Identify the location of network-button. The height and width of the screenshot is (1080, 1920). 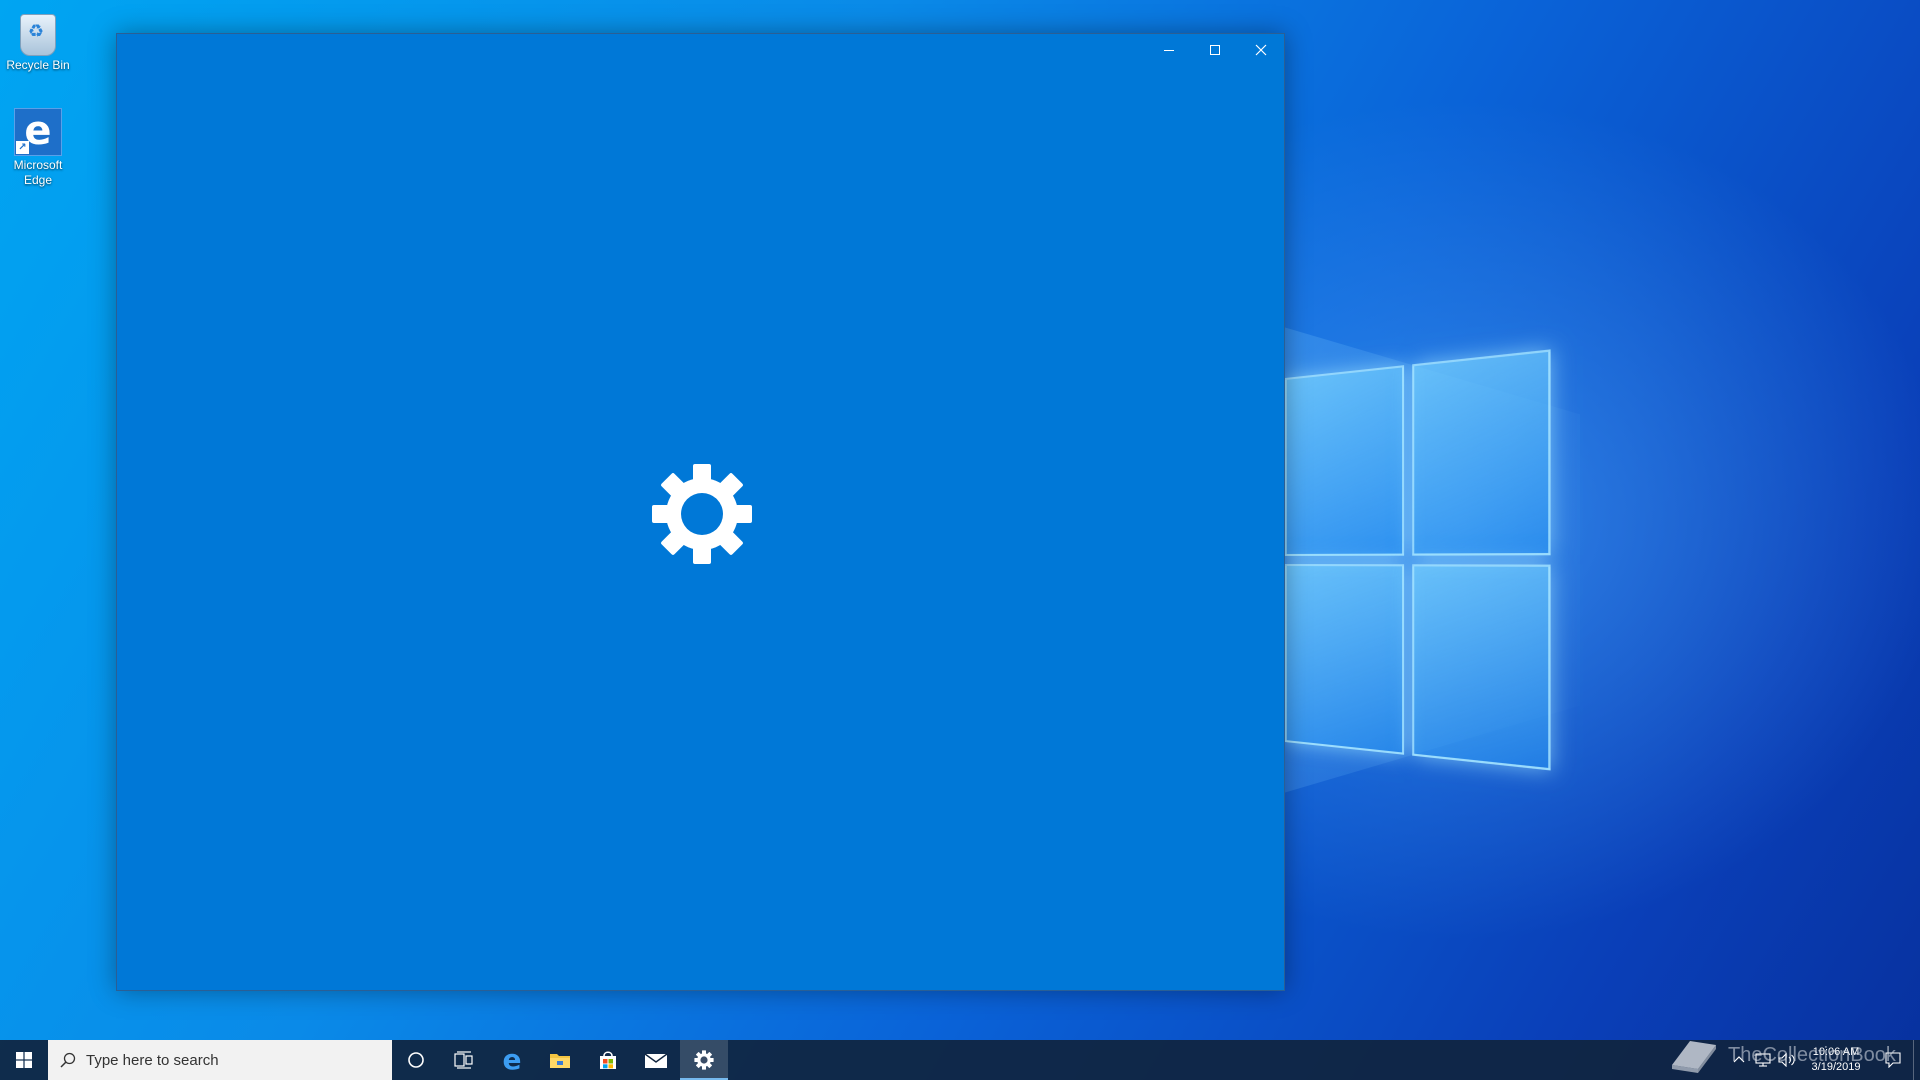
(1763, 1060).